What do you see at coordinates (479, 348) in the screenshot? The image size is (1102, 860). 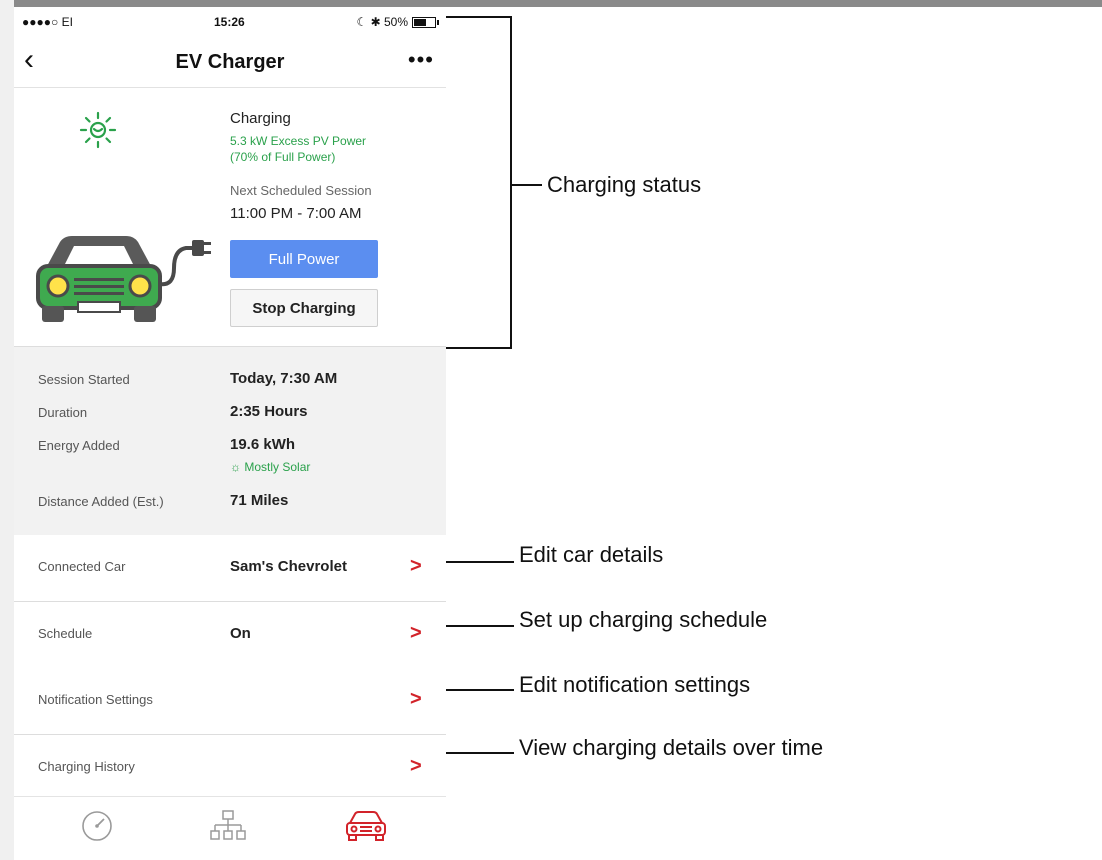 I see `annotation-bracket-bottom` at bounding box center [479, 348].